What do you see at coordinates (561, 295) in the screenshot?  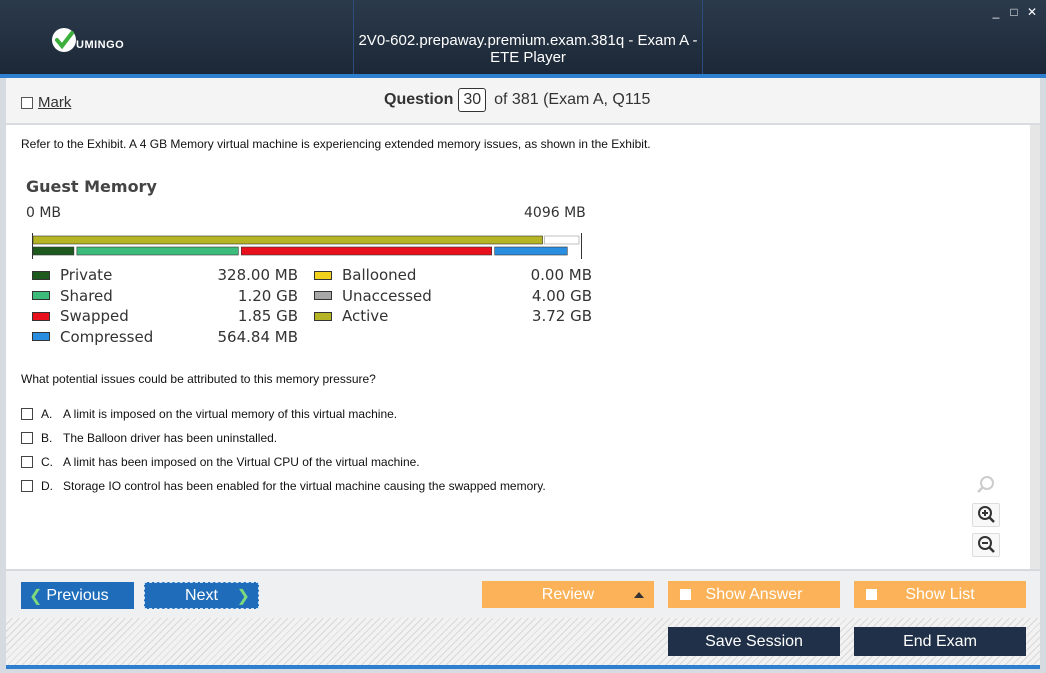 I see `legend-value: 4.00 GB` at bounding box center [561, 295].